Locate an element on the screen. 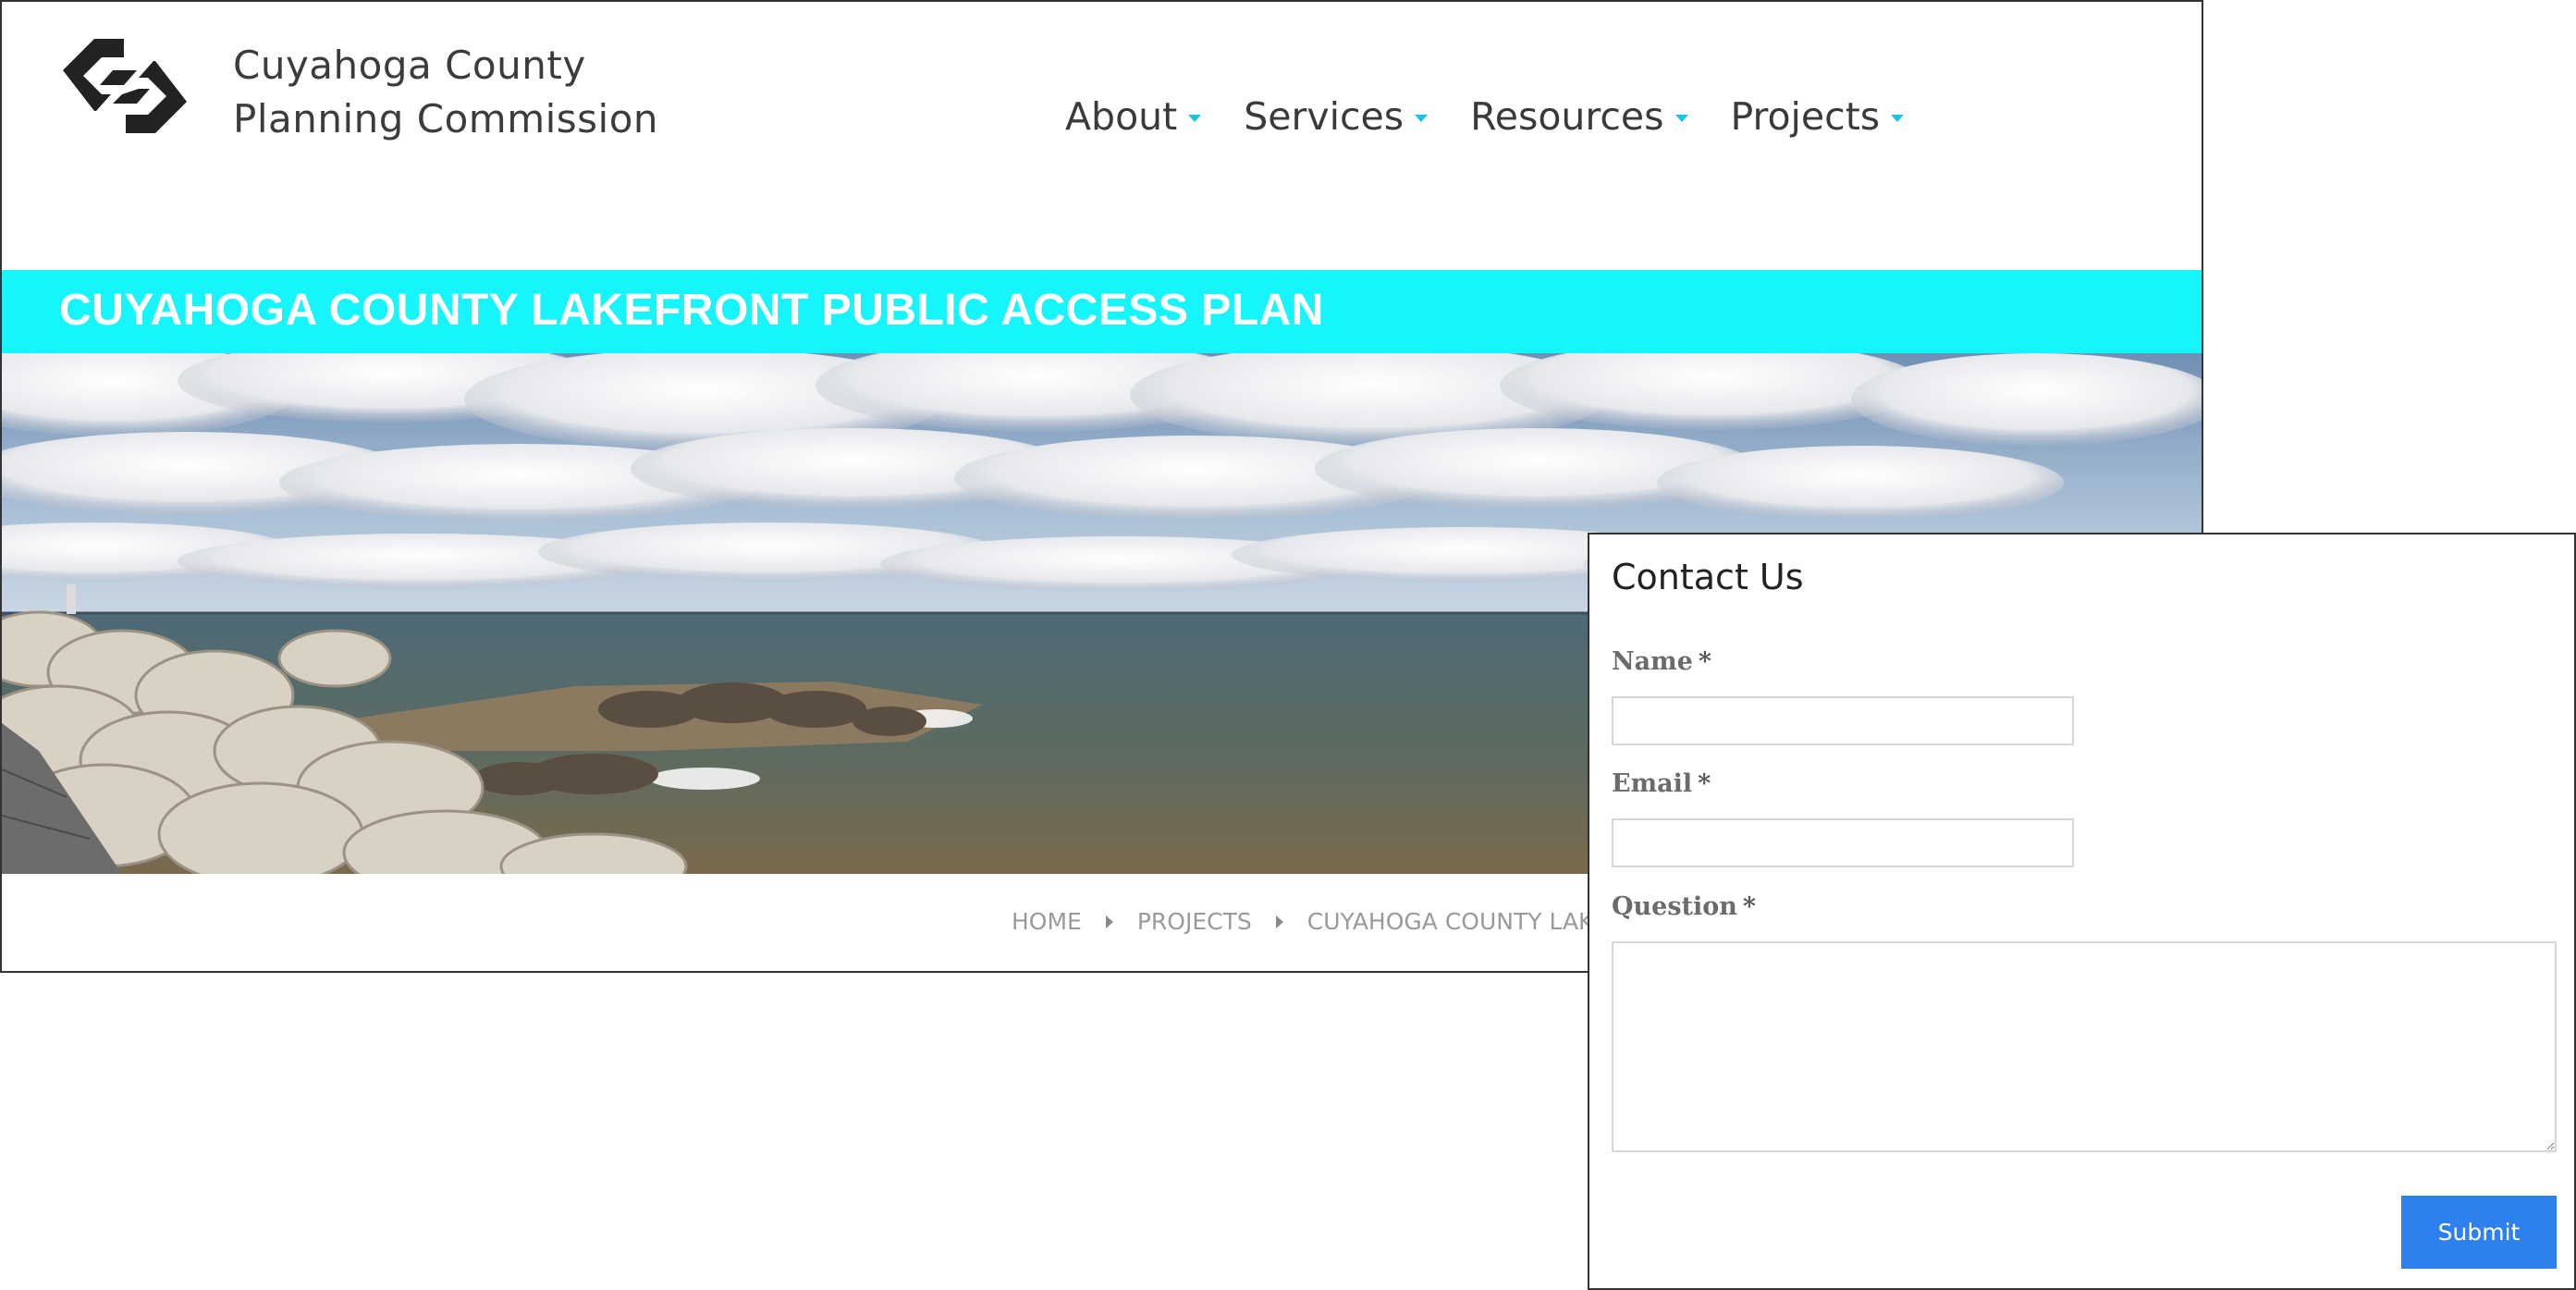 Image resolution: width=2576 pixels, height=1290 pixels. email-label: Email * is located at coordinates (1661, 783).